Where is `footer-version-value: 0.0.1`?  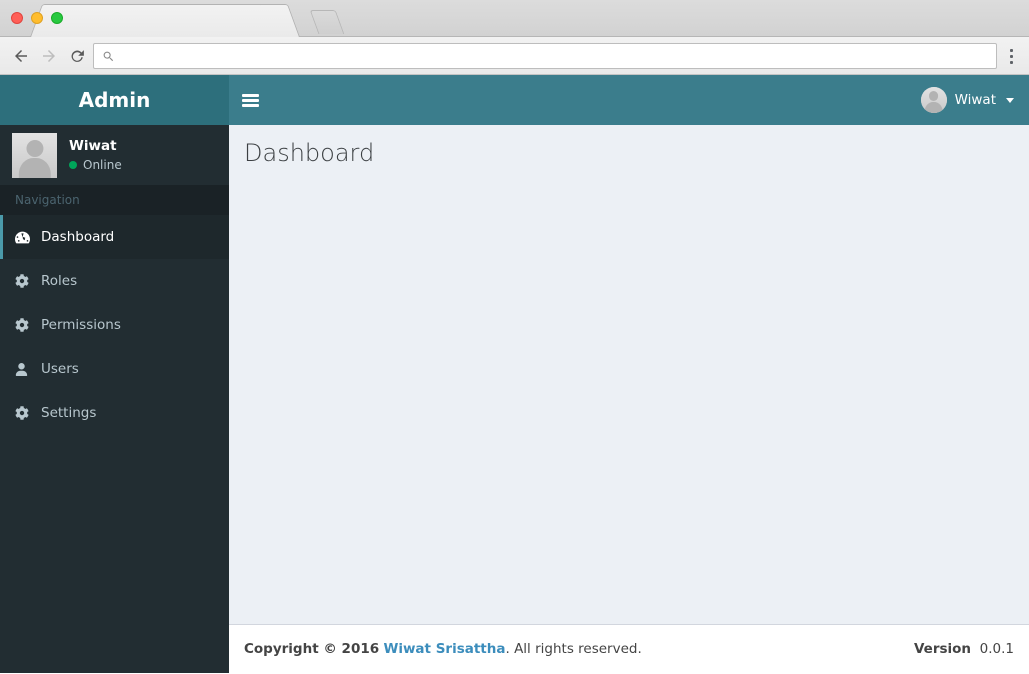
footer-version-value: 0.0.1 is located at coordinates (996, 649).